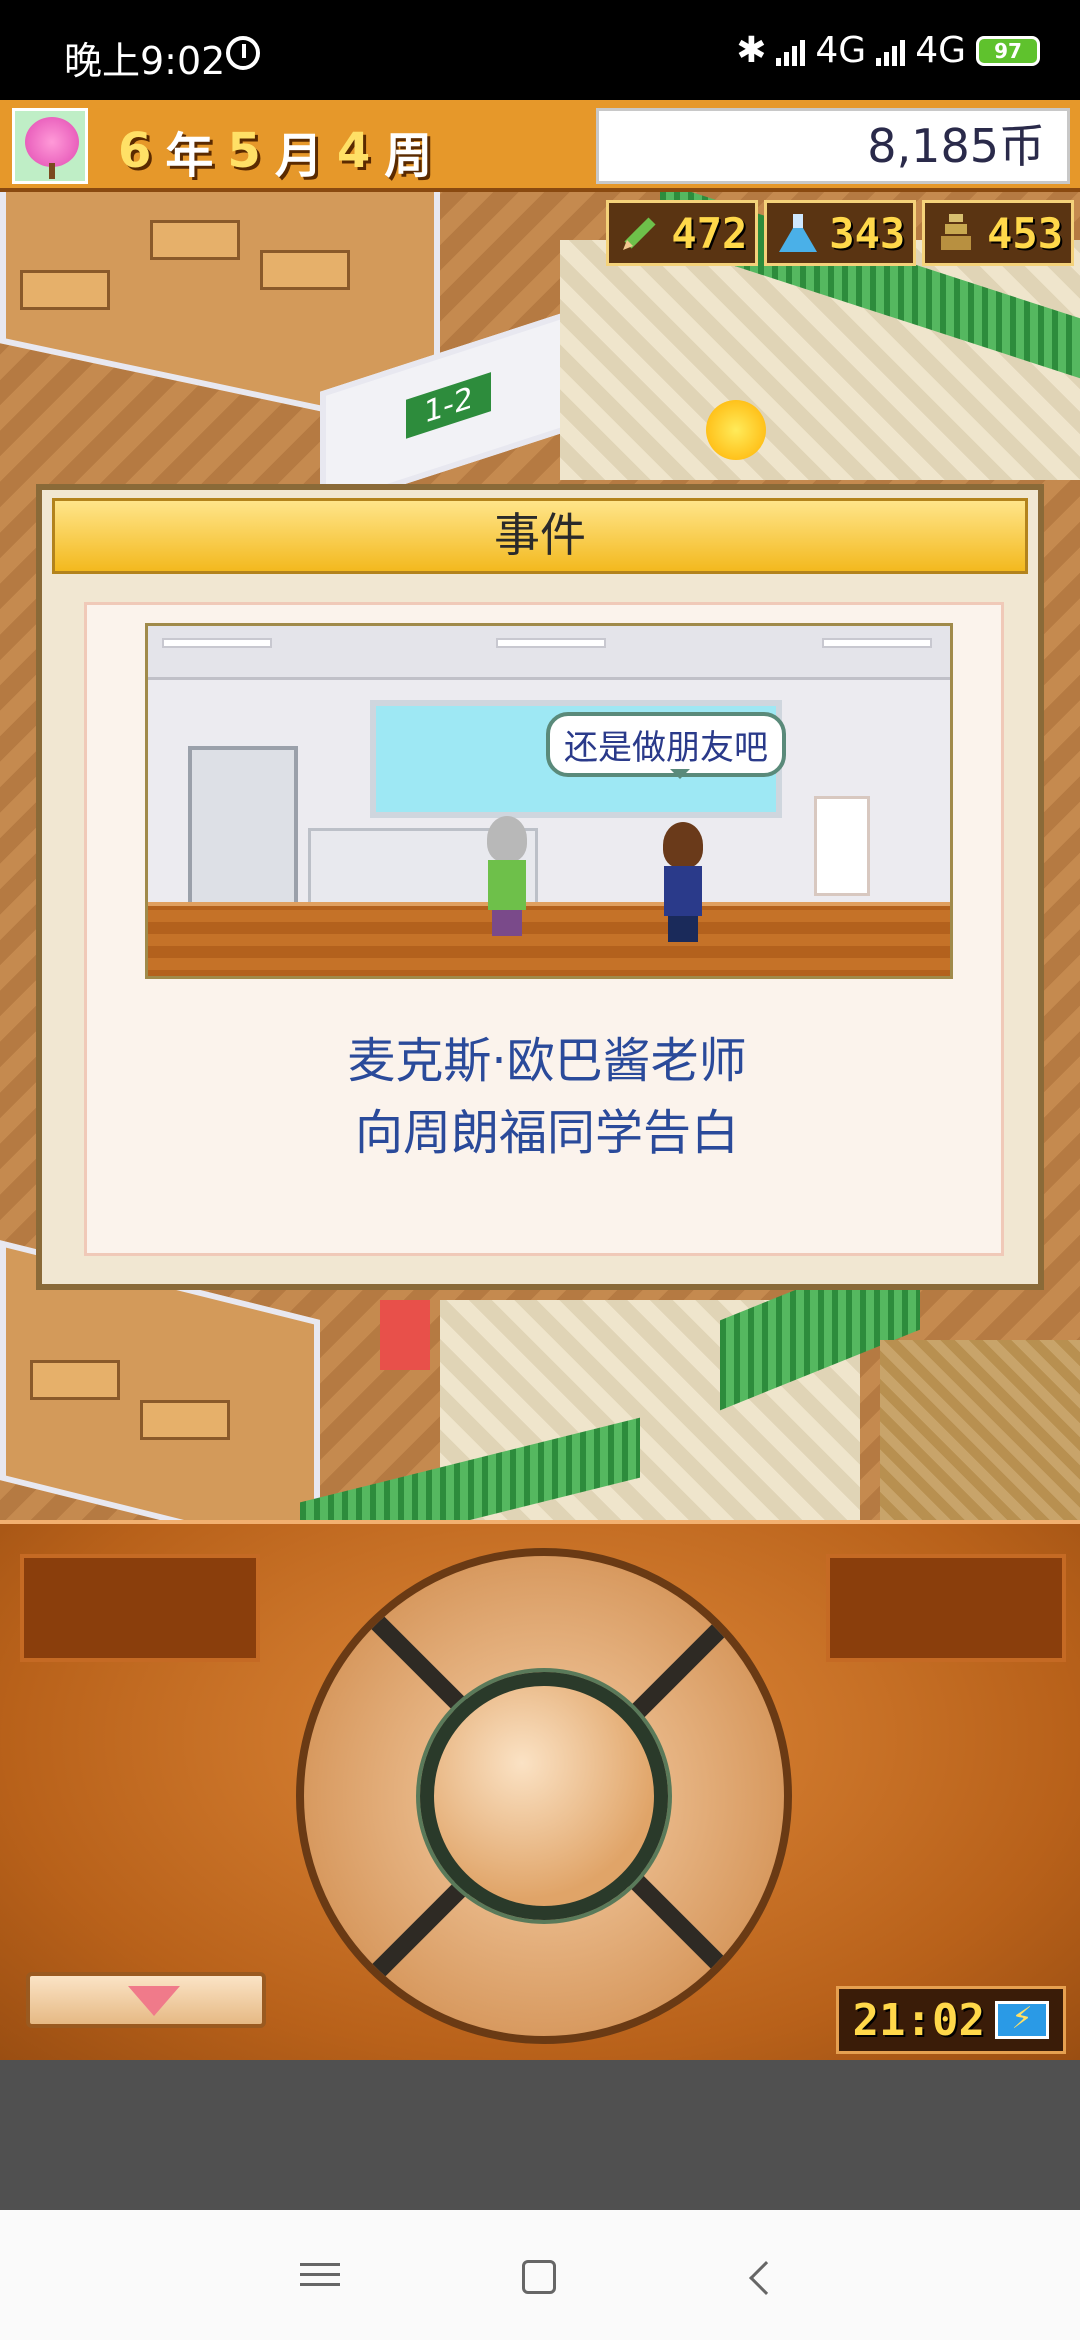 This screenshot has height=2340, width=1080. Describe the element at coordinates (940, 50) in the screenshot. I see `network-label-2: 4G` at that location.